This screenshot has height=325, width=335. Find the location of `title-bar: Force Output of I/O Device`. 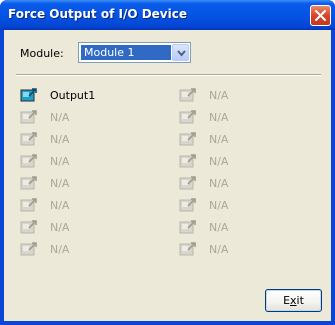

title-bar: Force Output of I/O Device is located at coordinates (167, 15).